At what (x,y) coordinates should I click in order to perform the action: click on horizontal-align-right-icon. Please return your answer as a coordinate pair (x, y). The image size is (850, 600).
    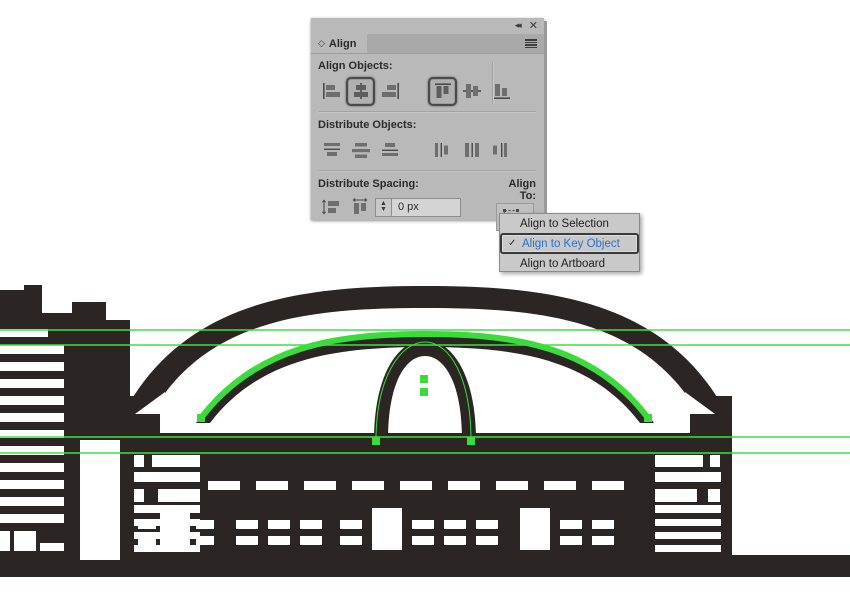
    Looking at the image, I should click on (390, 91).